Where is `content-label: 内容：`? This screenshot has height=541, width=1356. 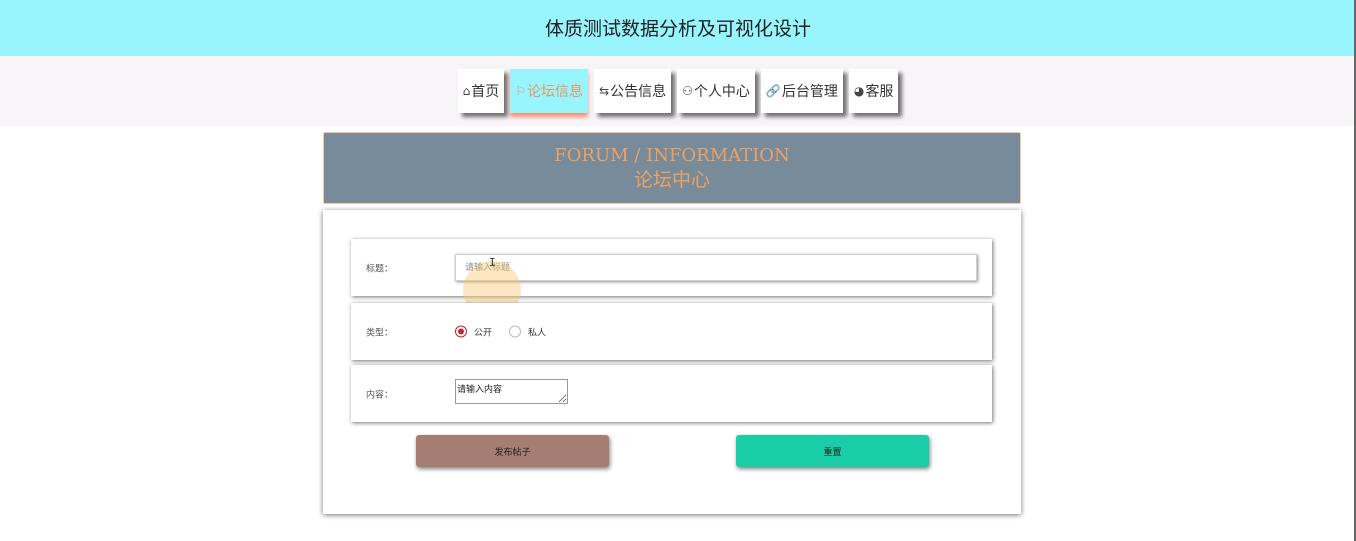 content-label: 内容： is located at coordinates (380, 395).